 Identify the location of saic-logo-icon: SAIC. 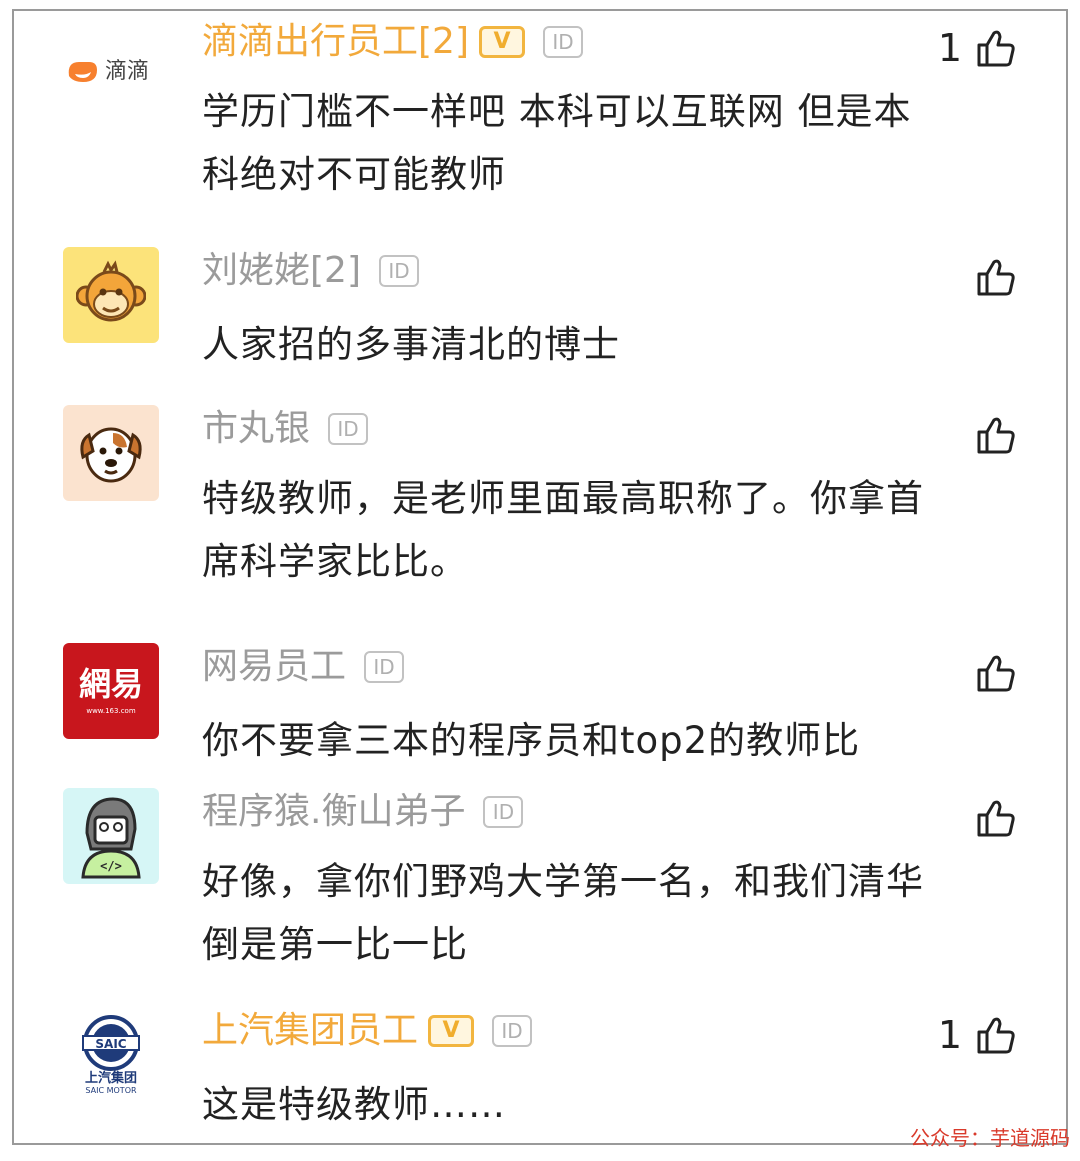
(111, 1042).